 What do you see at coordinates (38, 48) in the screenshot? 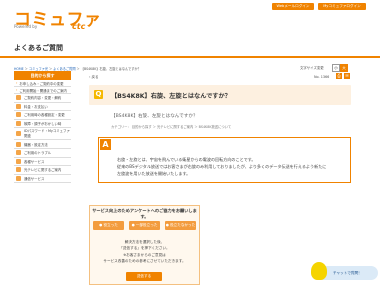
I see `page-title: よくあるご質問` at bounding box center [38, 48].